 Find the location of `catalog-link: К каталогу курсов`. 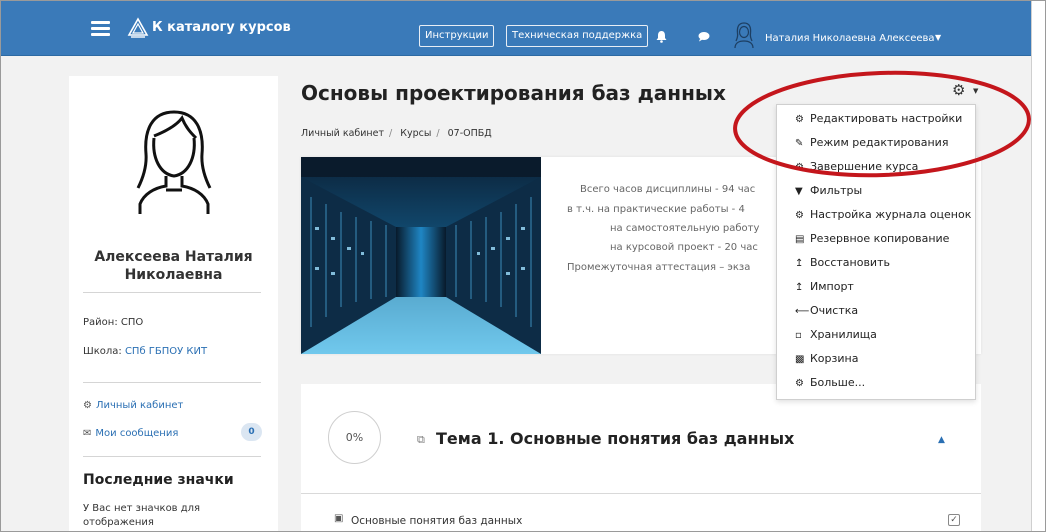

catalog-link: К каталогу курсов is located at coordinates (221, 27).